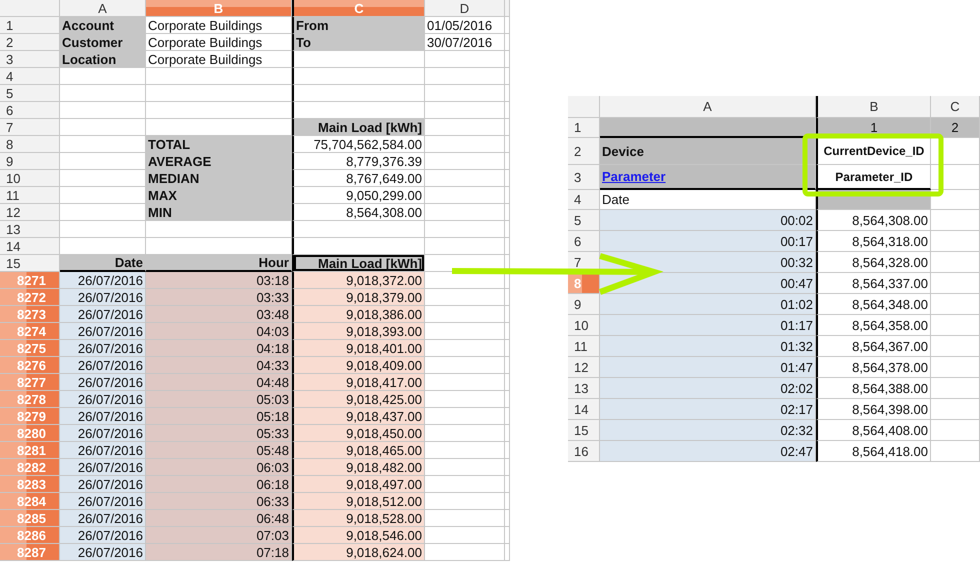  Describe the element at coordinates (873, 241) in the screenshot. I see `table-cell: 8,564,318.00` at that location.